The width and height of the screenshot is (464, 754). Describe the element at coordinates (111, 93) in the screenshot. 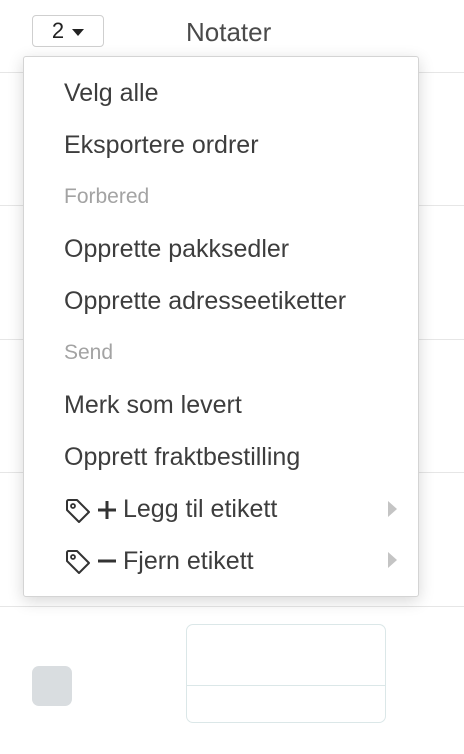

I see `menu-item-select-all: Velg alle` at that location.